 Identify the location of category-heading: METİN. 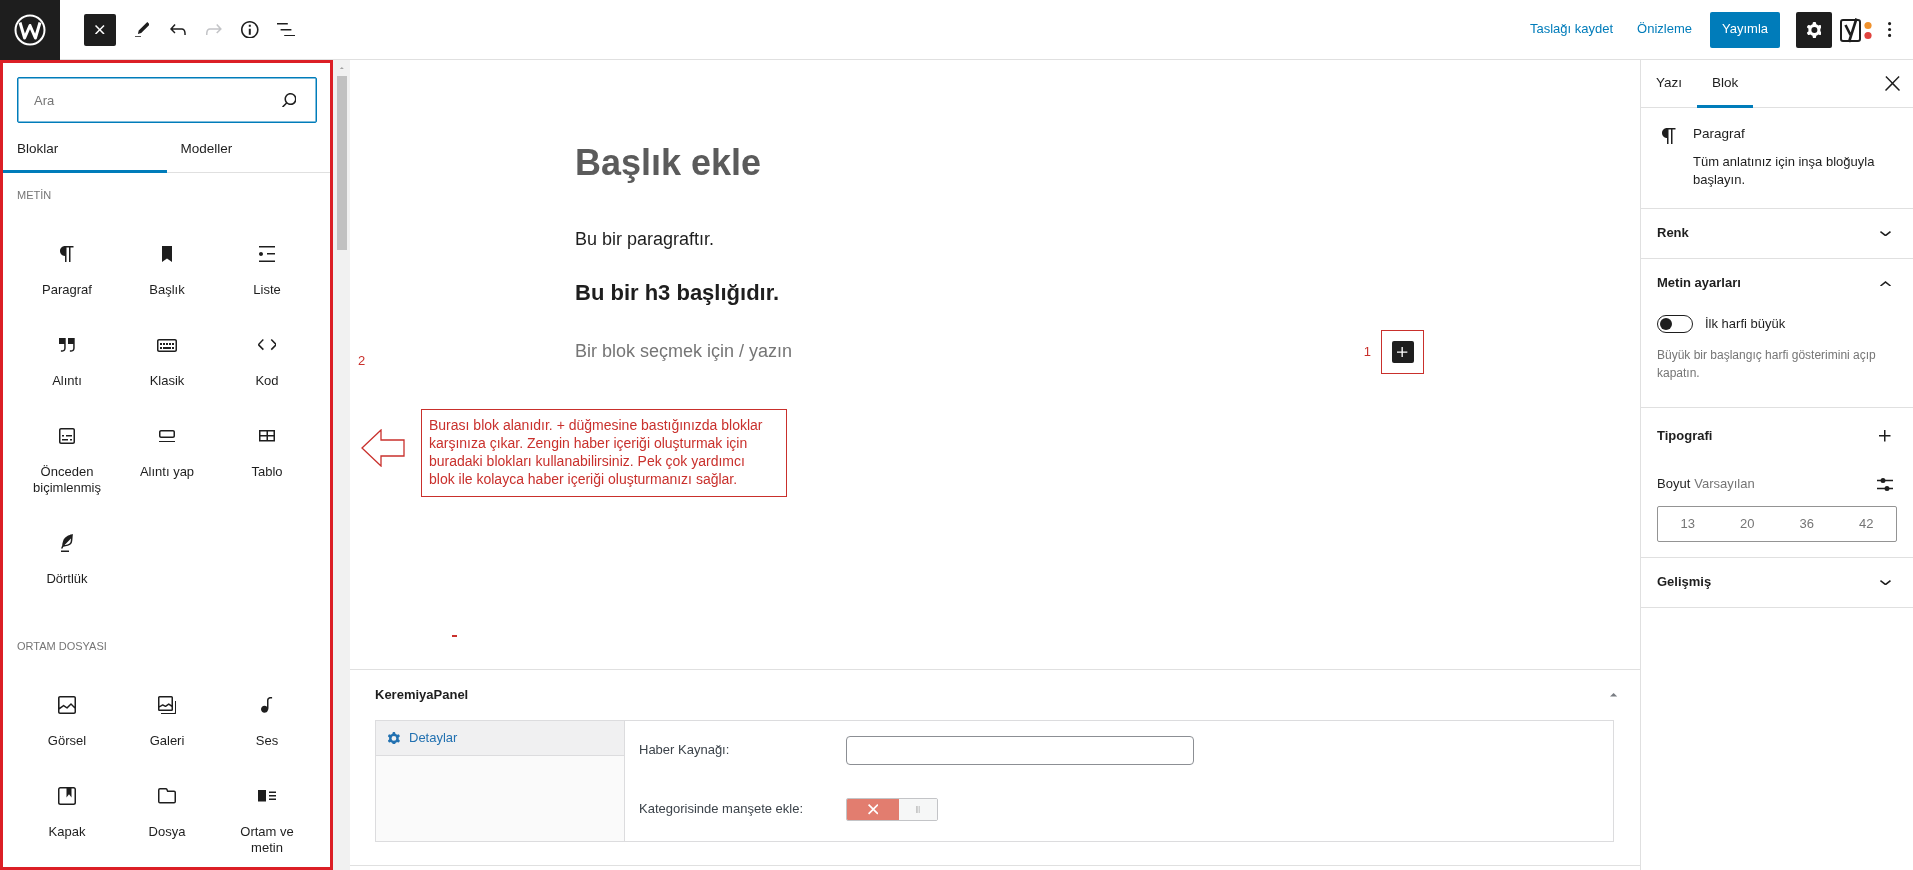
(34, 195).